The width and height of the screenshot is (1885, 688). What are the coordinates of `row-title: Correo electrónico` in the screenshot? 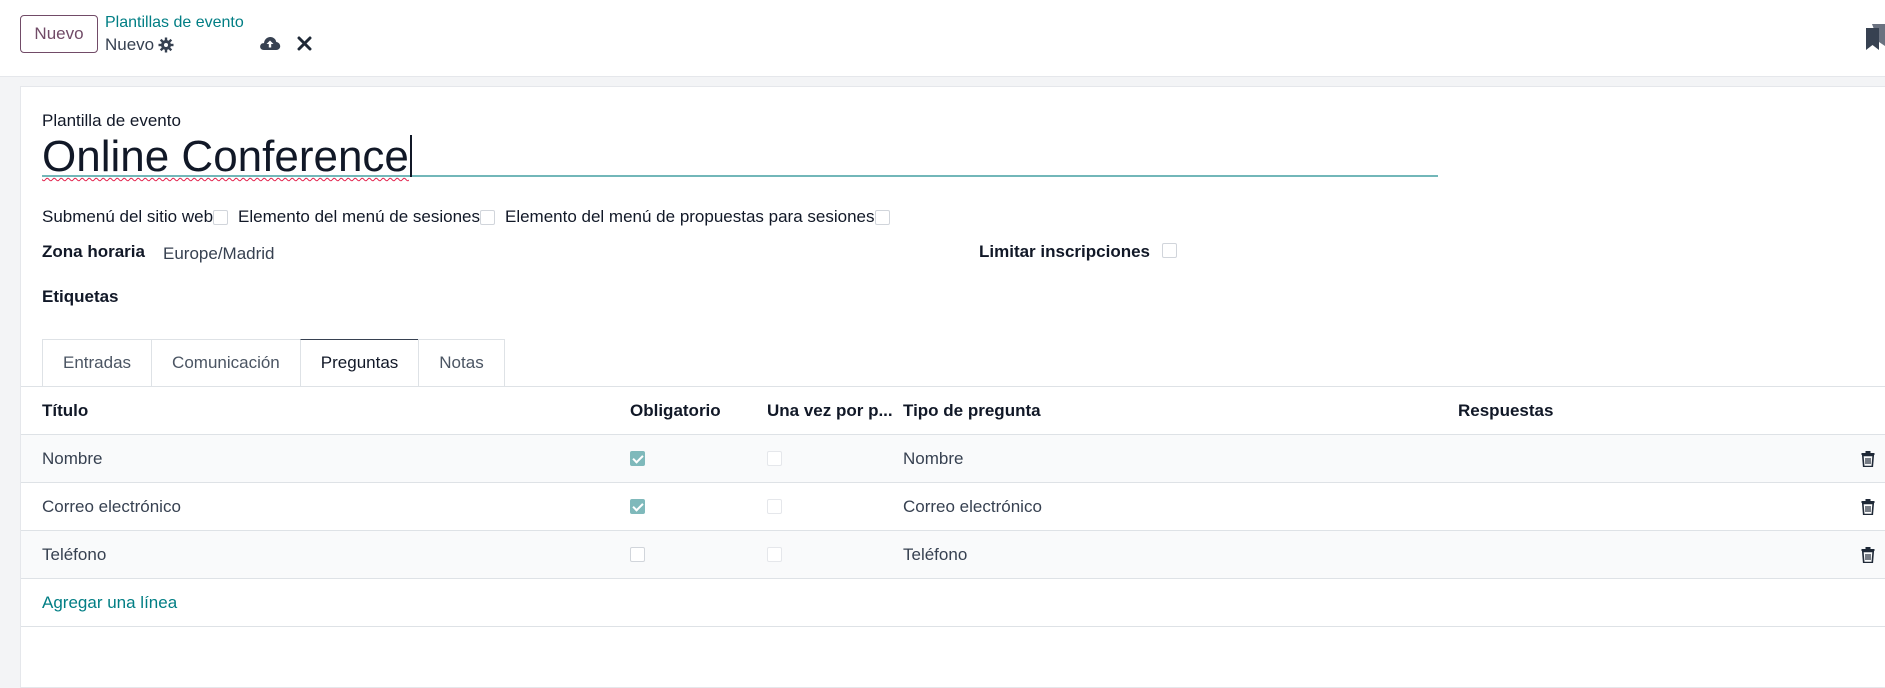 It's located at (111, 506).